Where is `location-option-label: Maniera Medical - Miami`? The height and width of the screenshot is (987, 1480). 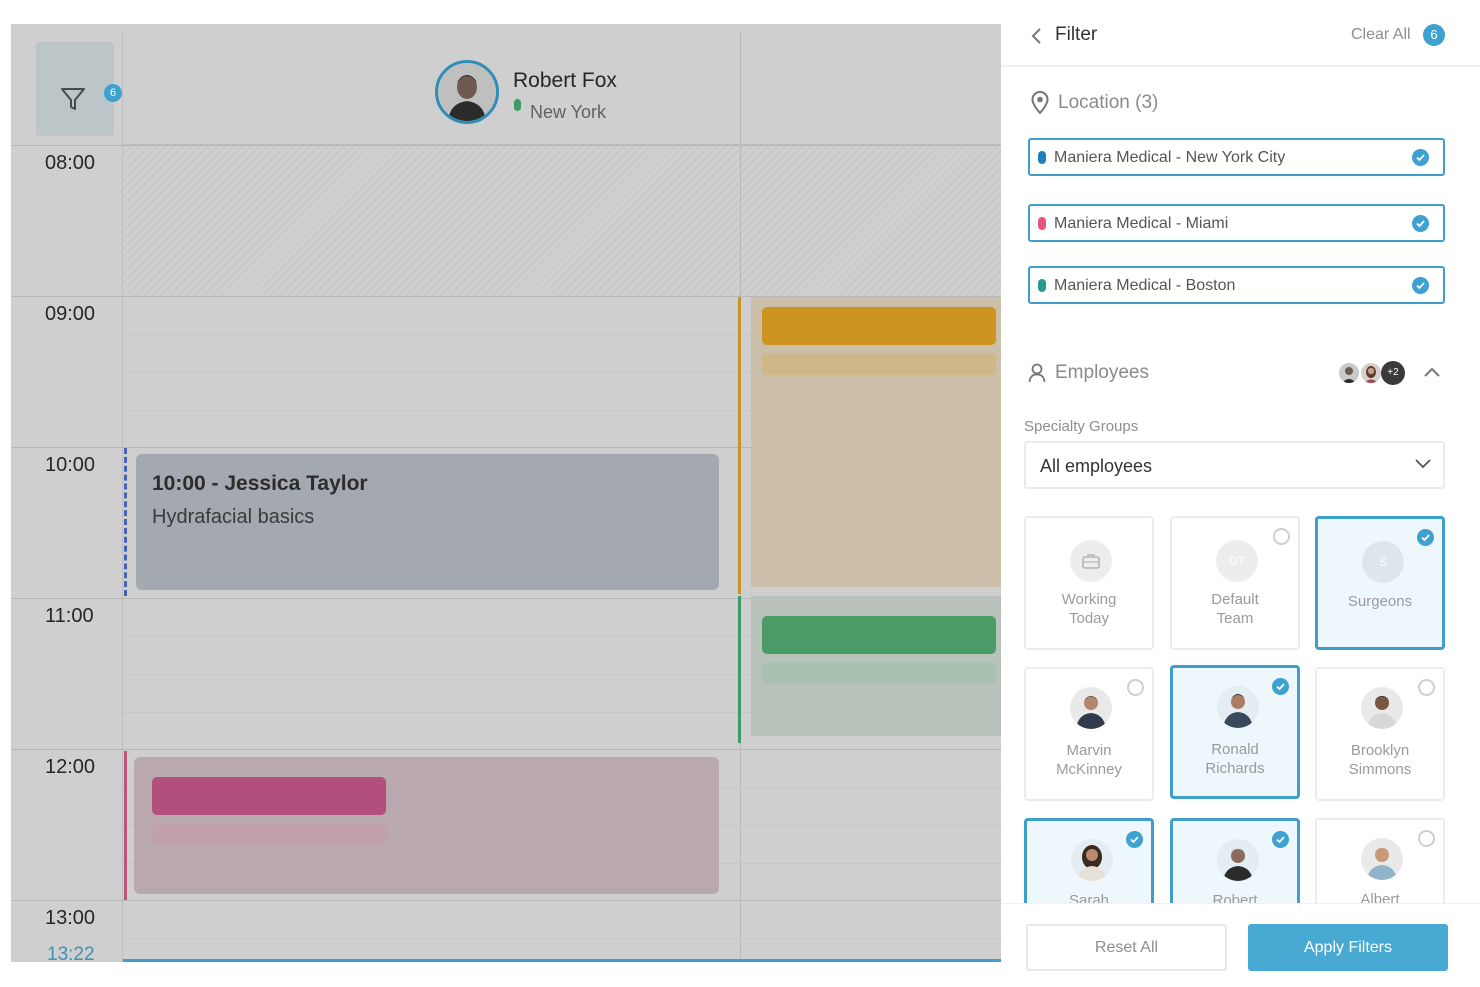 location-option-label: Maniera Medical - Miami is located at coordinates (1141, 223).